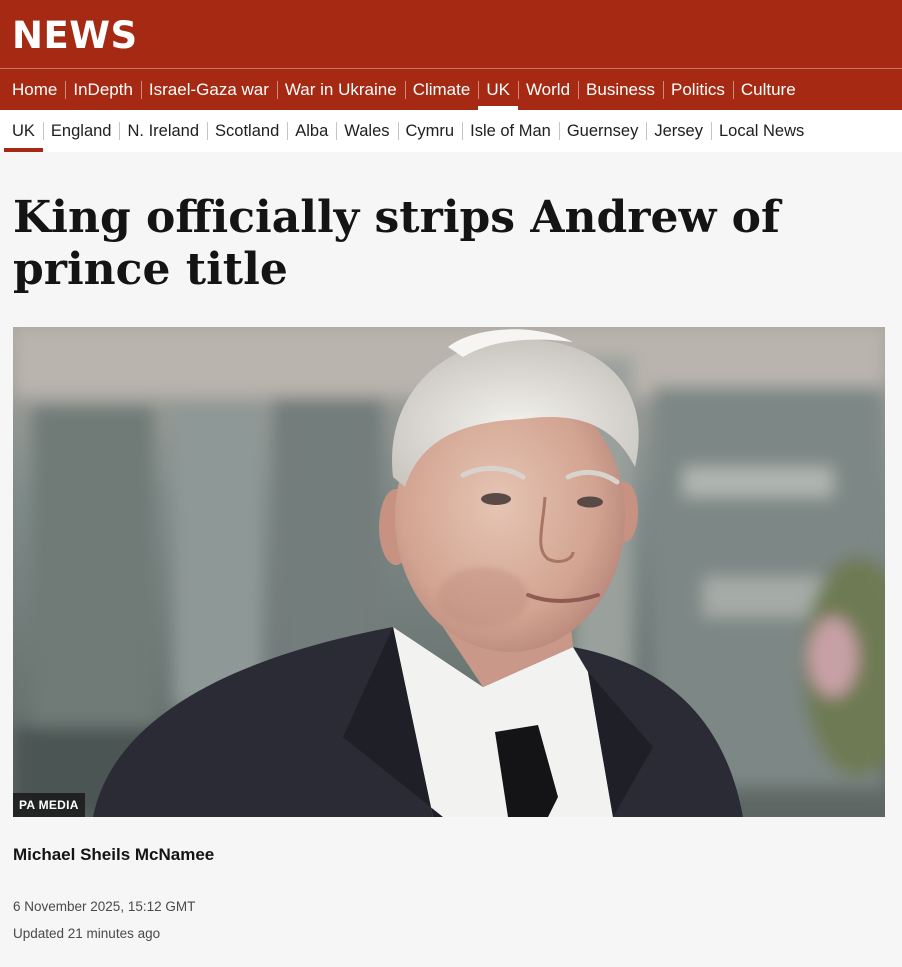 This screenshot has height=967, width=902. Describe the element at coordinates (602, 131) in the screenshot. I see `secondary-nav-guernsey: Guernsey` at that location.